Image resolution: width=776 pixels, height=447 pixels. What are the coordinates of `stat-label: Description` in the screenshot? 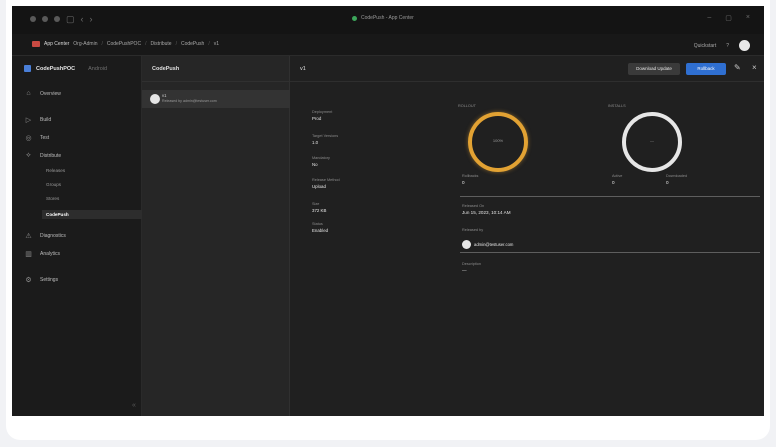 It's located at (471, 264).